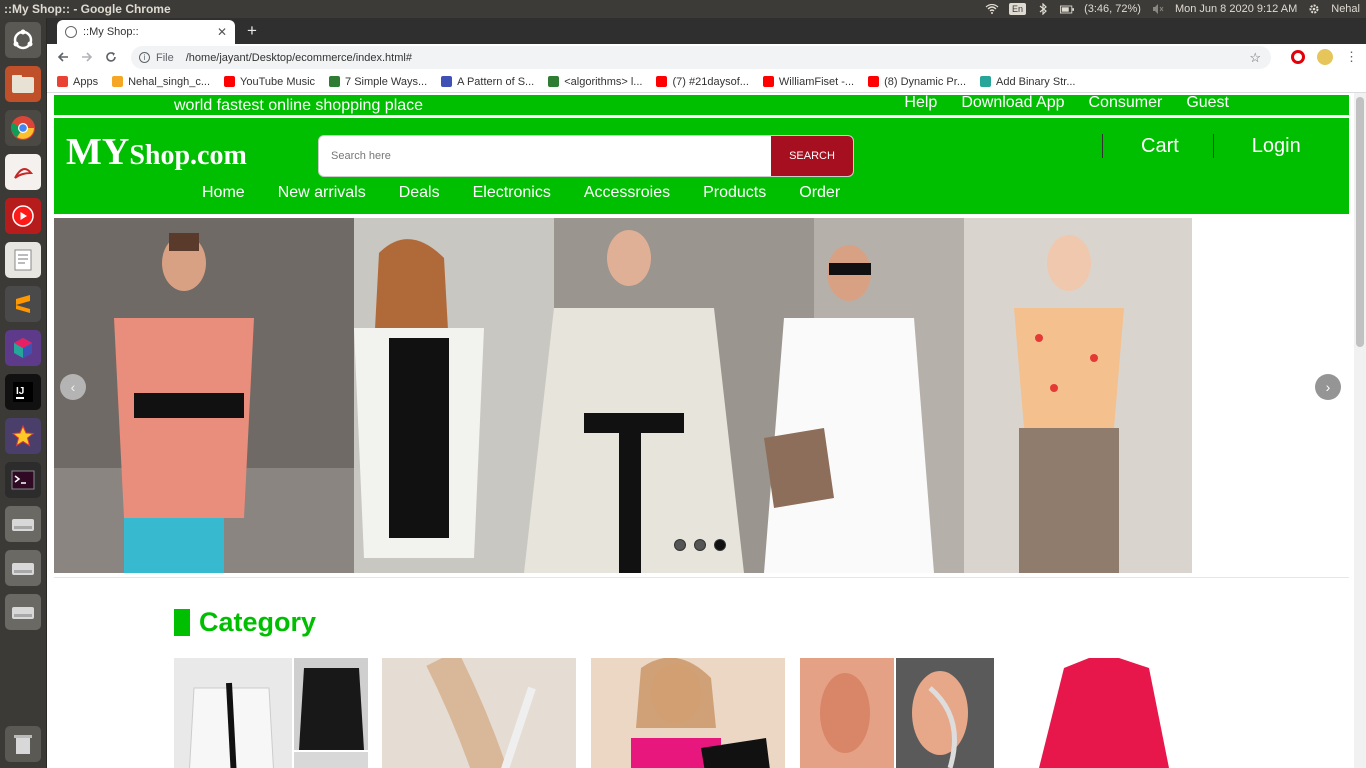  What do you see at coordinates (720, 545) in the screenshot?
I see `carousel-dot-active` at bounding box center [720, 545].